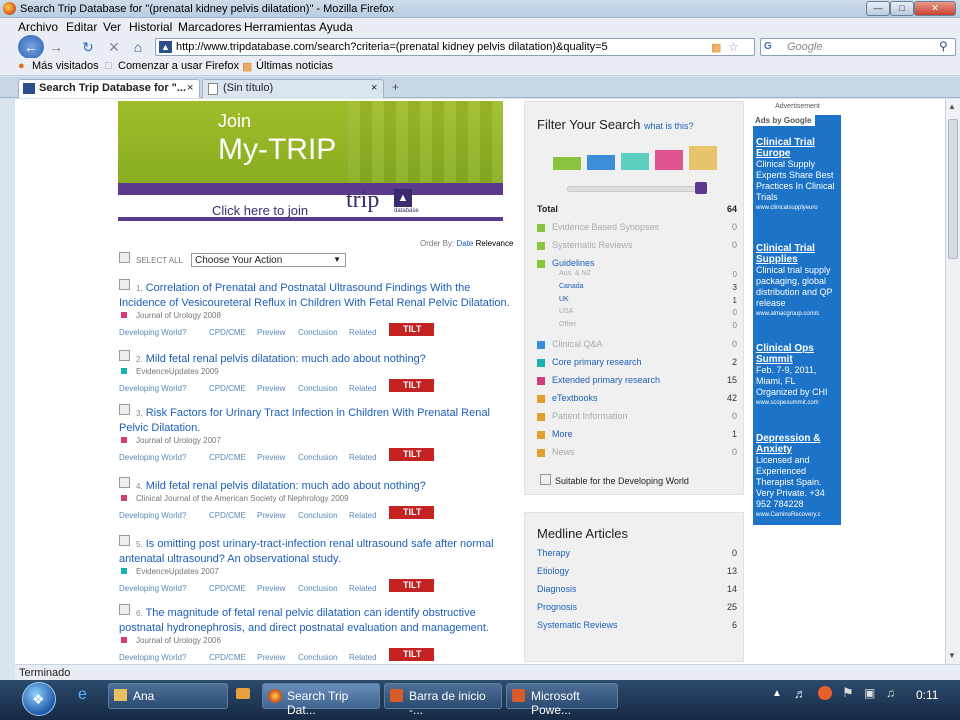 The height and width of the screenshot is (720, 960). What do you see at coordinates (797, 314) in the screenshot?
I see `ad-url: www.almacgroup.com/c` at bounding box center [797, 314].